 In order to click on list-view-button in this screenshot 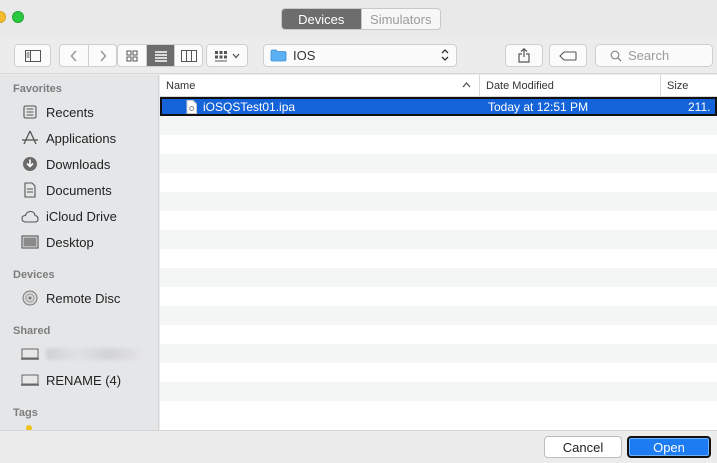, I will do `click(160, 55)`.